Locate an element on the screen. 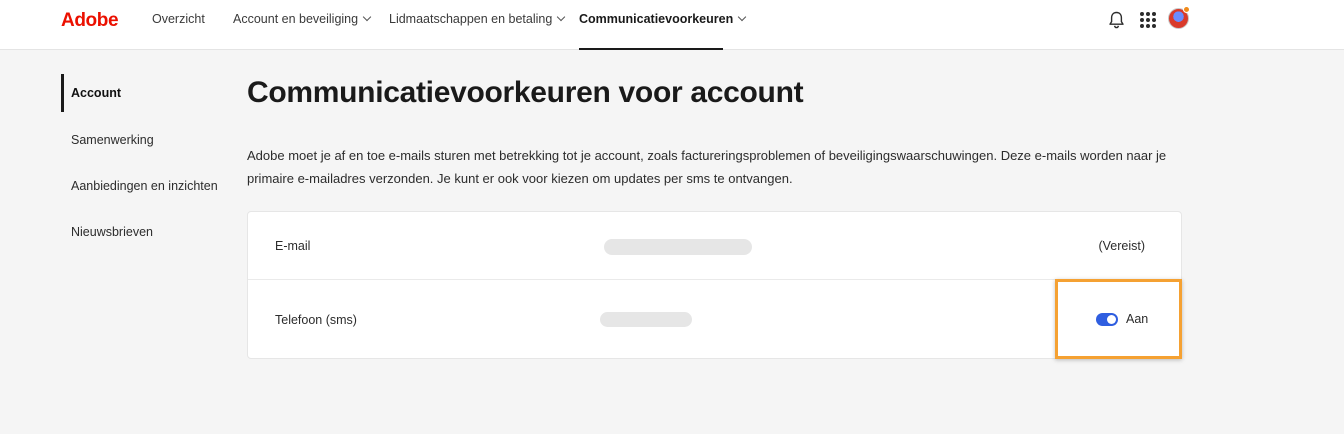 This screenshot has height=434, width=1344. sidebar-item-newsletters: Nieuwsbrieven is located at coordinates (107, 232).